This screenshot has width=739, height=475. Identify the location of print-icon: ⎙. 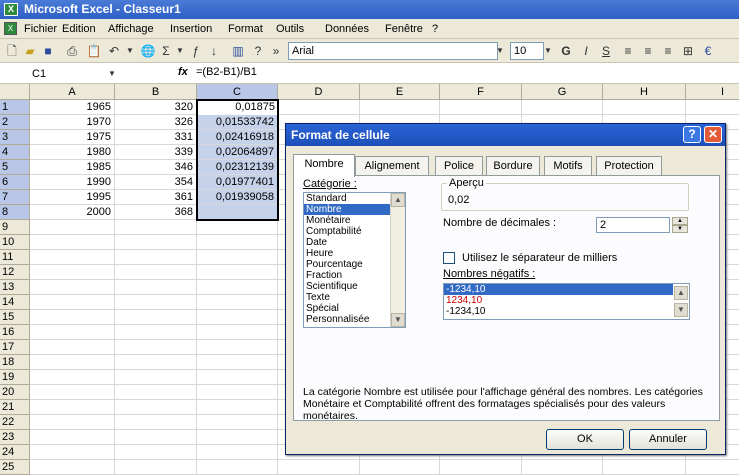
(72, 51).